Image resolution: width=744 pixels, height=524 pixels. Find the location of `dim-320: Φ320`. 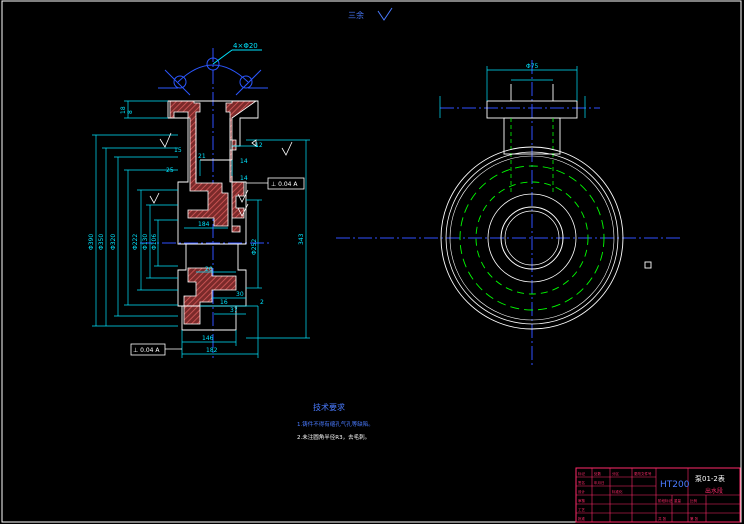

dim-320: Φ320 is located at coordinates (113, 242).